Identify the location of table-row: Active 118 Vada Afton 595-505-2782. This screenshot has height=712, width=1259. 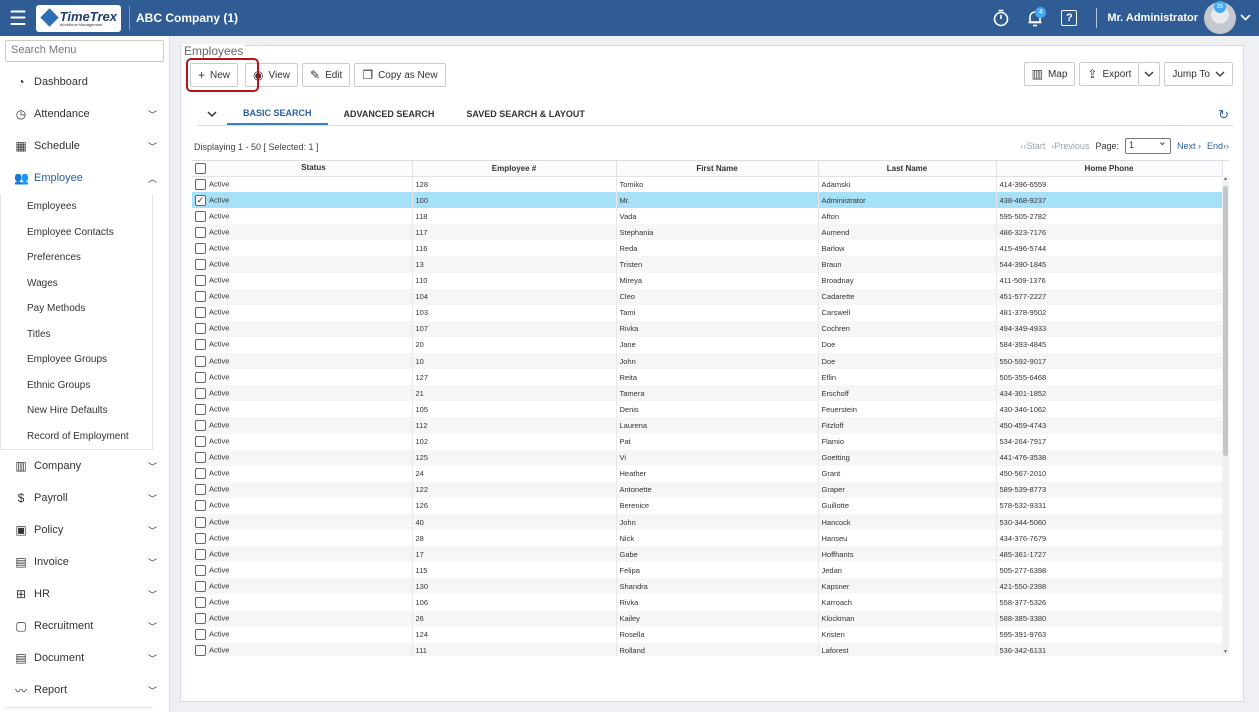
(707, 216).